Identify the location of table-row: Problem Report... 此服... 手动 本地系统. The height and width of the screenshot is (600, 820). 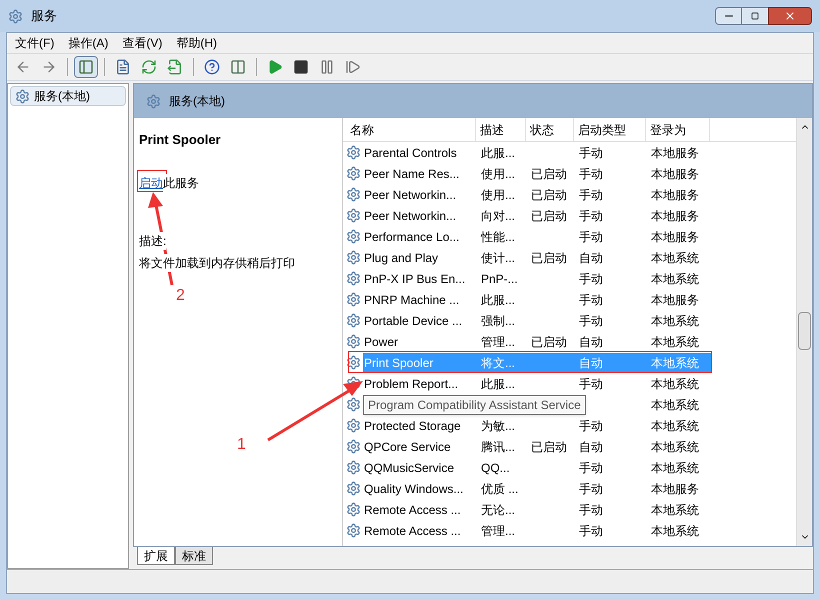
(569, 383).